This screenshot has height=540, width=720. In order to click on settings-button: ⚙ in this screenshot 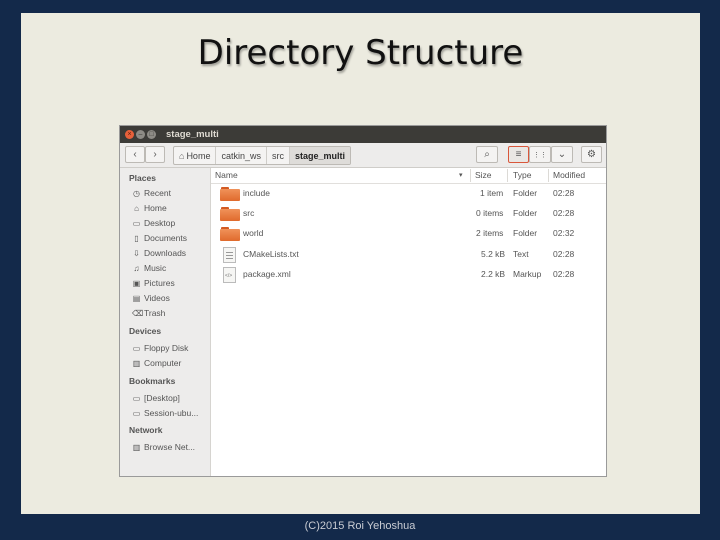, I will do `click(591, 154)`.